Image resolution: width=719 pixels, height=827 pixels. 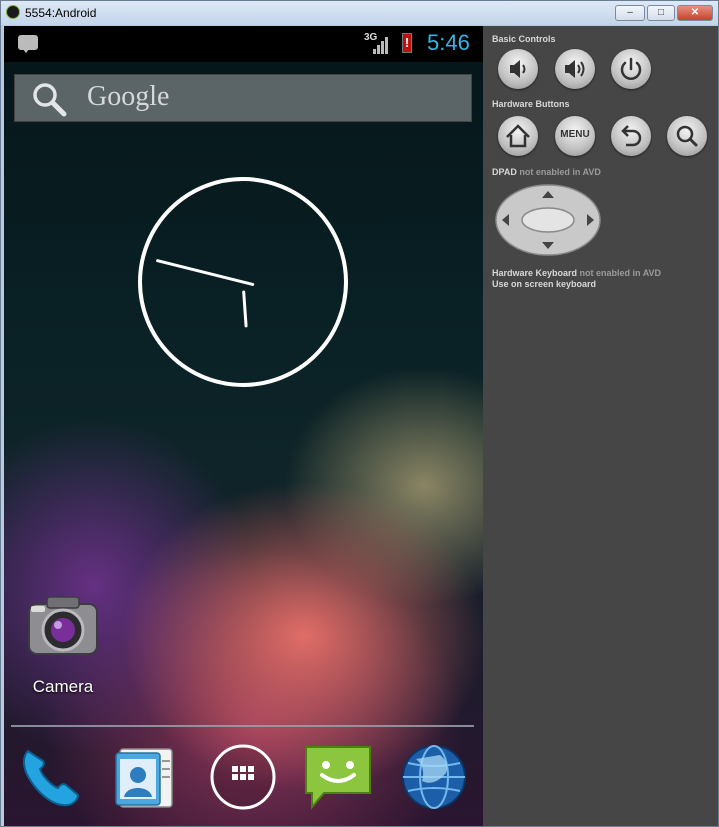 I want to click on power-button, so click(x=631, y=69).